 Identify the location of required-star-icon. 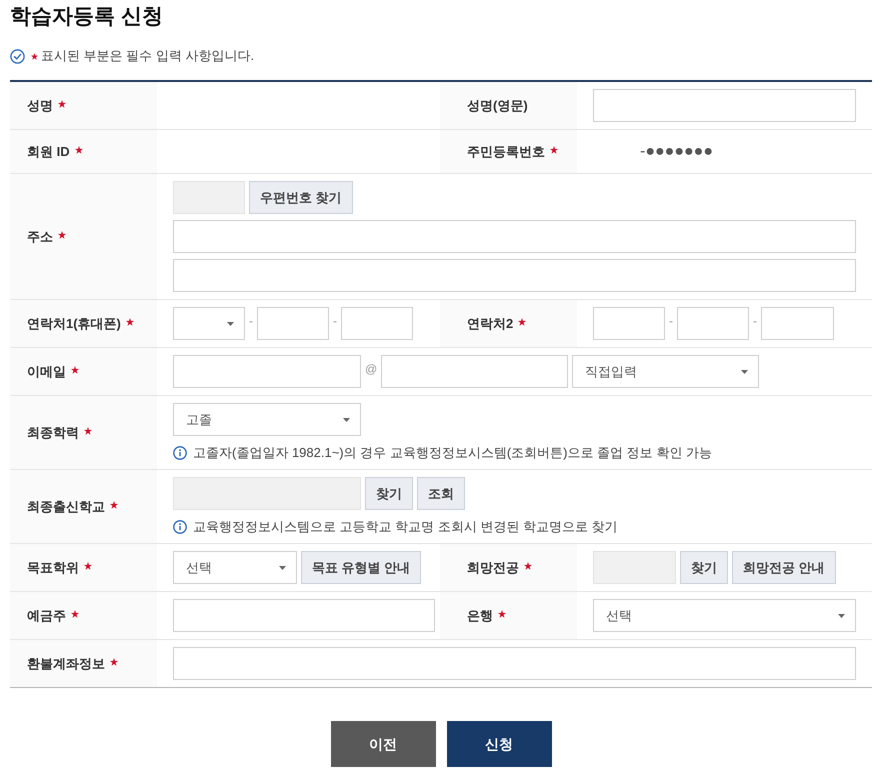
(34, 56).